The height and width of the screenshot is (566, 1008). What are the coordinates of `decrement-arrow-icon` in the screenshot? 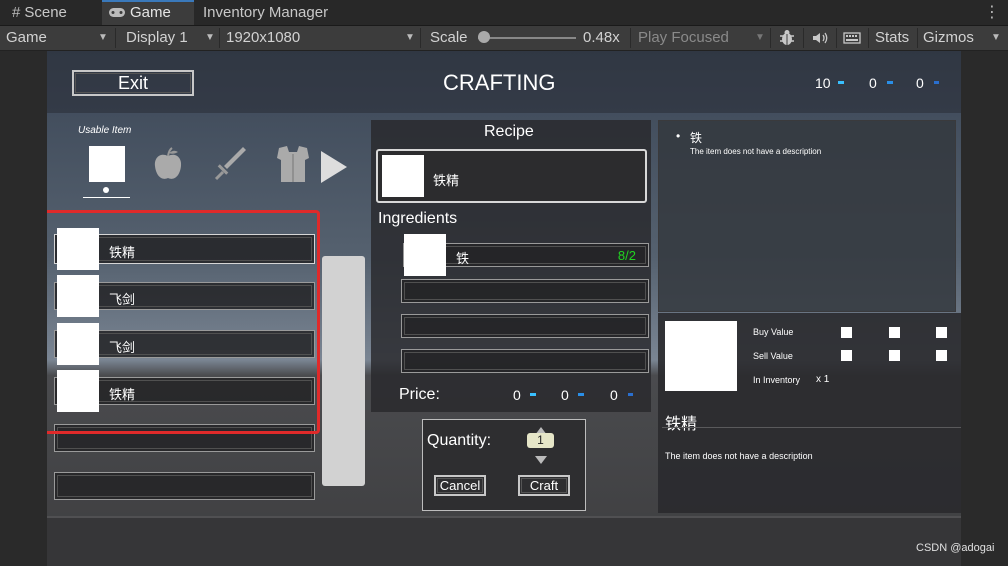 It's located at (541, 457).